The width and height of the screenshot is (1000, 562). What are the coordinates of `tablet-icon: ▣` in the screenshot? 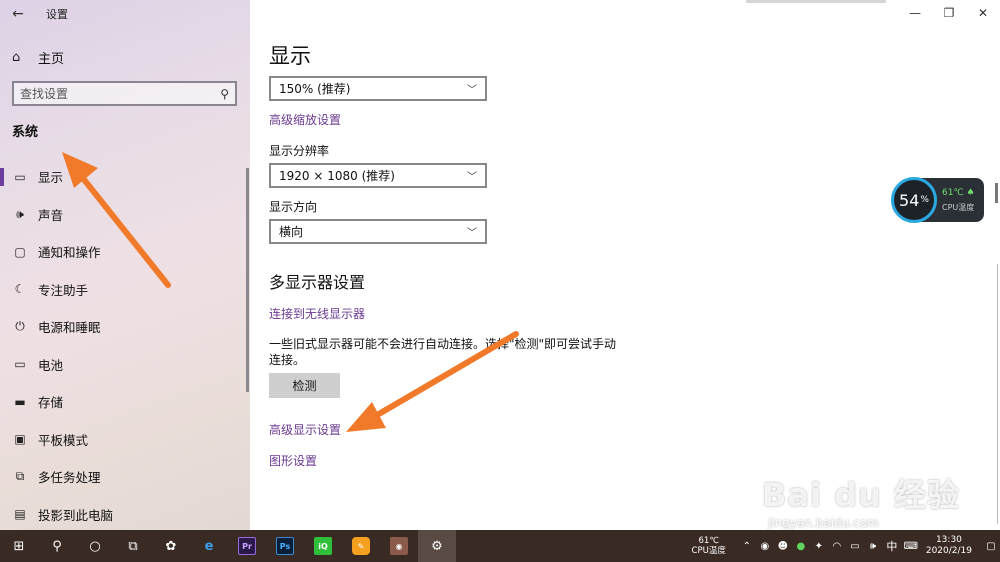 It's located at (20, 439).